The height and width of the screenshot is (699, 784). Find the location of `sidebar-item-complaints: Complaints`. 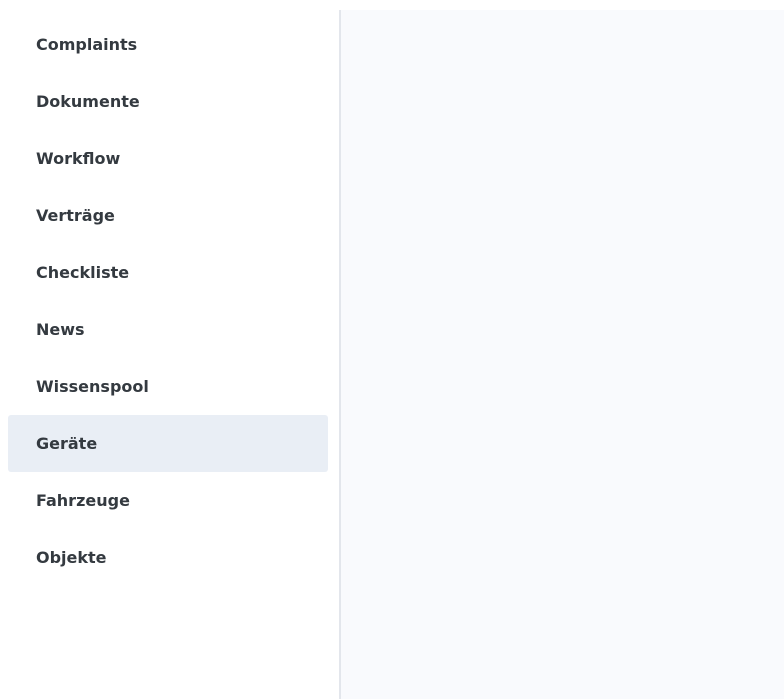

sidebar-item-complaints: Complaints is located at coordinates (168, 44).